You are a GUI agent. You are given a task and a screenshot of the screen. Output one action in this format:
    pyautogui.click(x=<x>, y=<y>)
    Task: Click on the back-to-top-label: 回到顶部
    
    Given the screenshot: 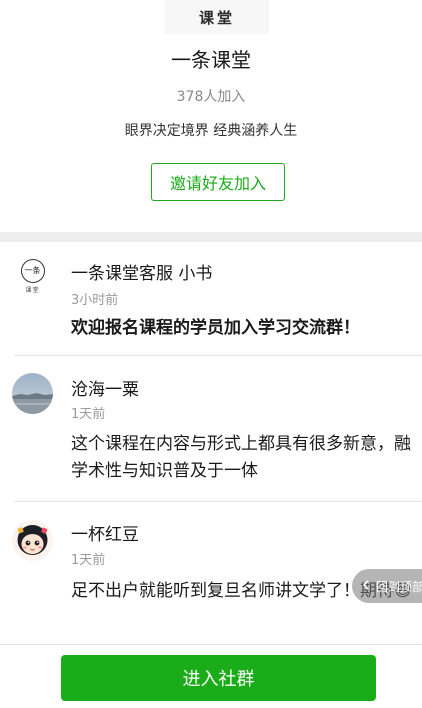 What is the action you would take?
    pyautogui.click(x=399, y=586)
    